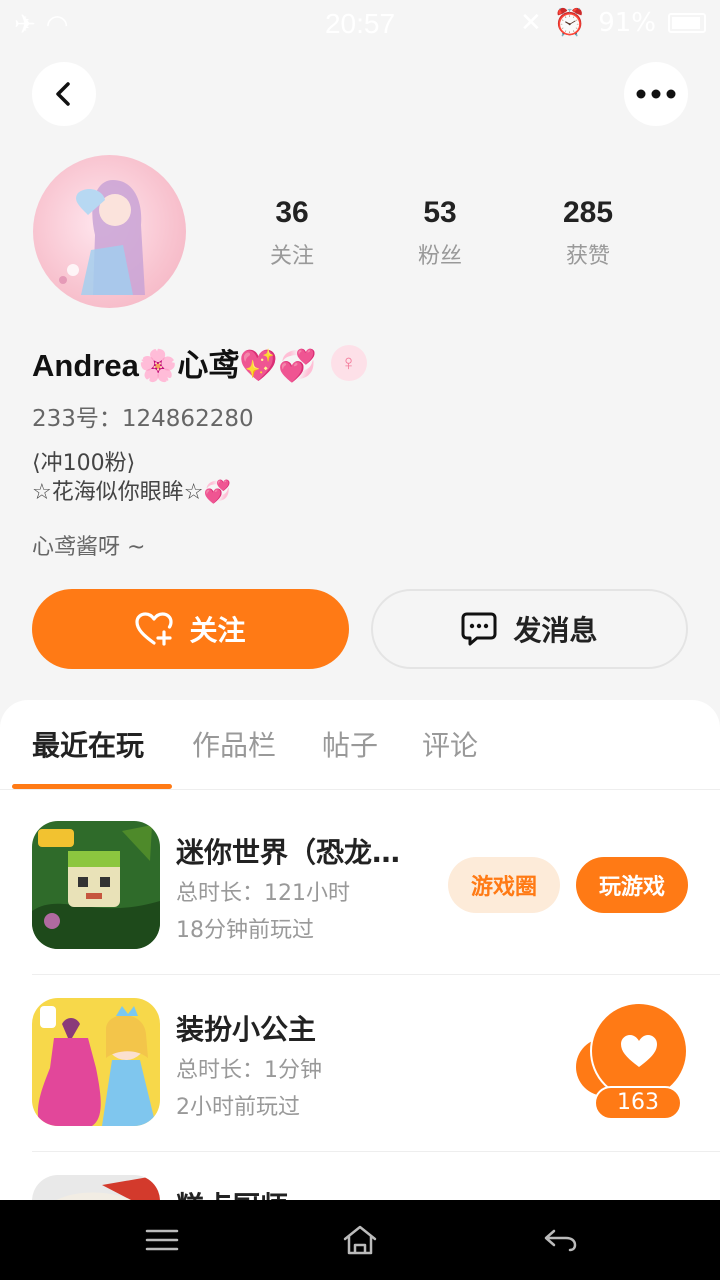 The image size is (720, 1280). What do you see at coordinates (246, 1029) in the screenshot?
I see `game-name: 装扮小公主` at bounding box center [246, 1029].